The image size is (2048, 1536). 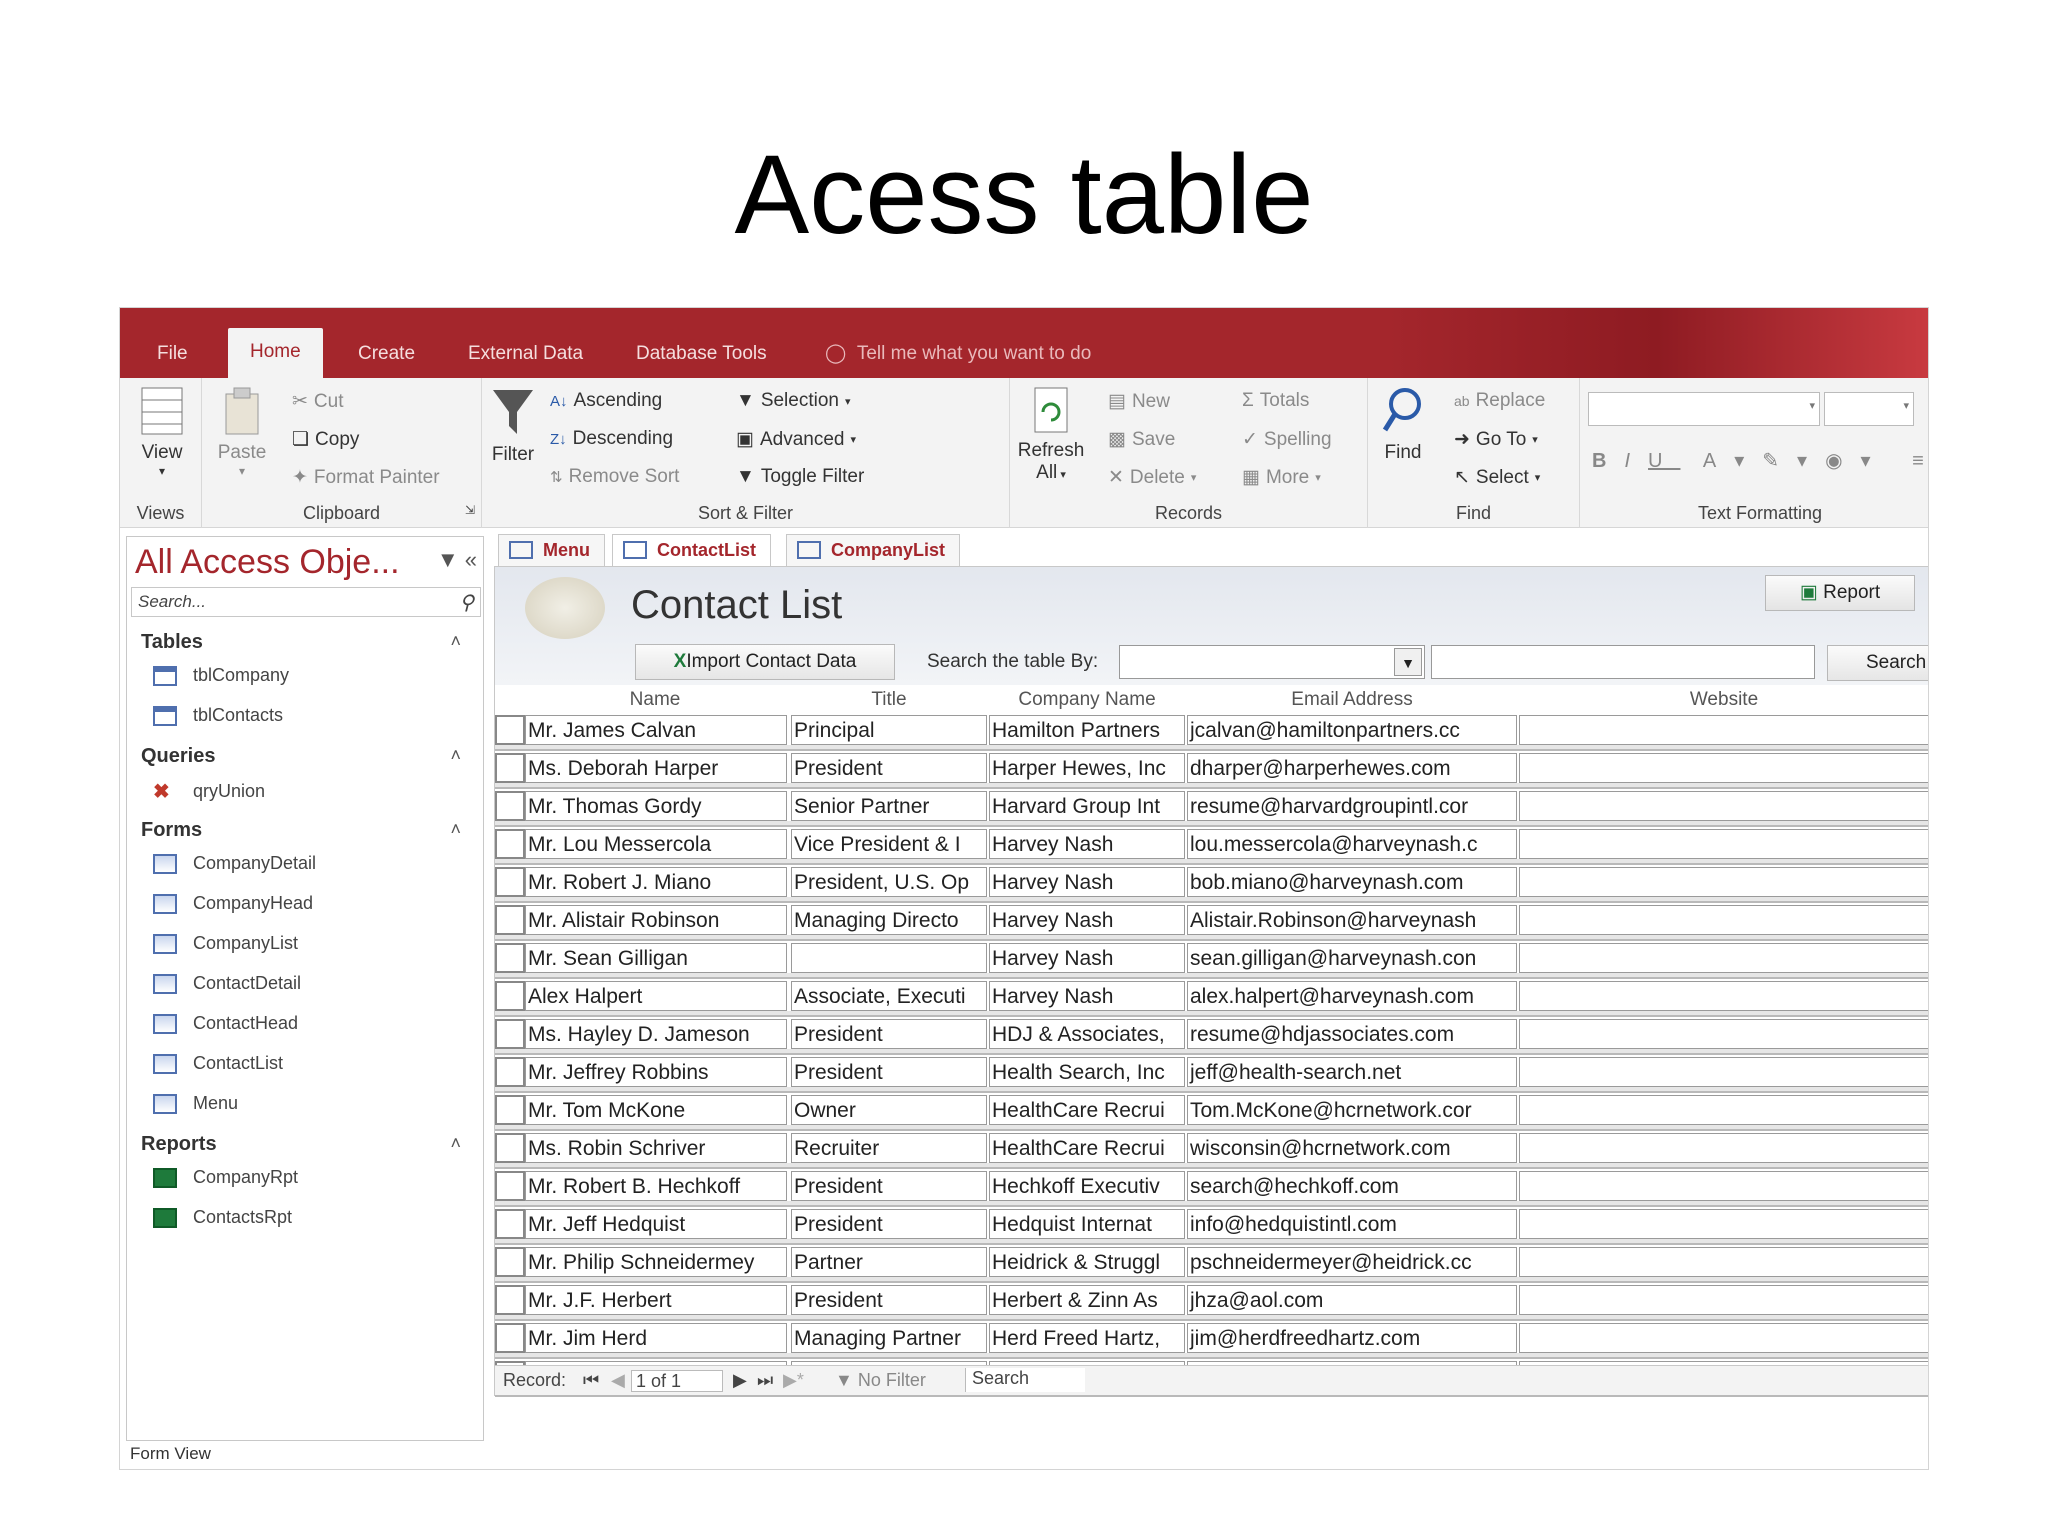 I want to click on search-field-combo: ▼, so click(x=1272, y=662).